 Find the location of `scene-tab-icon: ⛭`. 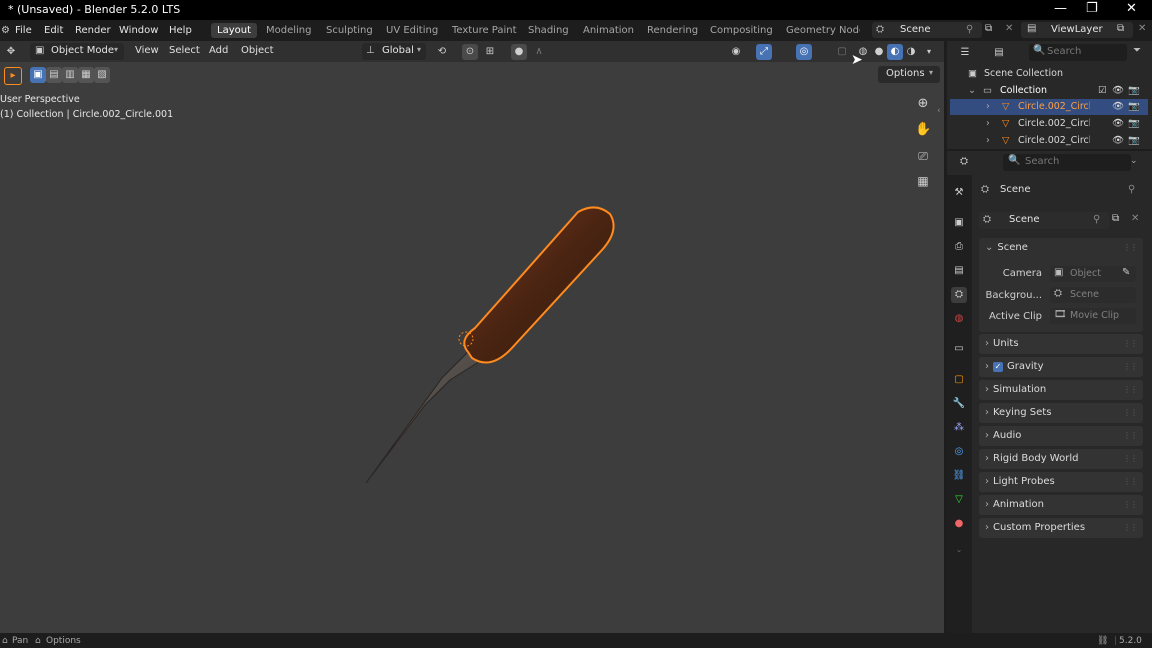

scene-tab-icon: ⛭ is located at coordinates (959, 295).